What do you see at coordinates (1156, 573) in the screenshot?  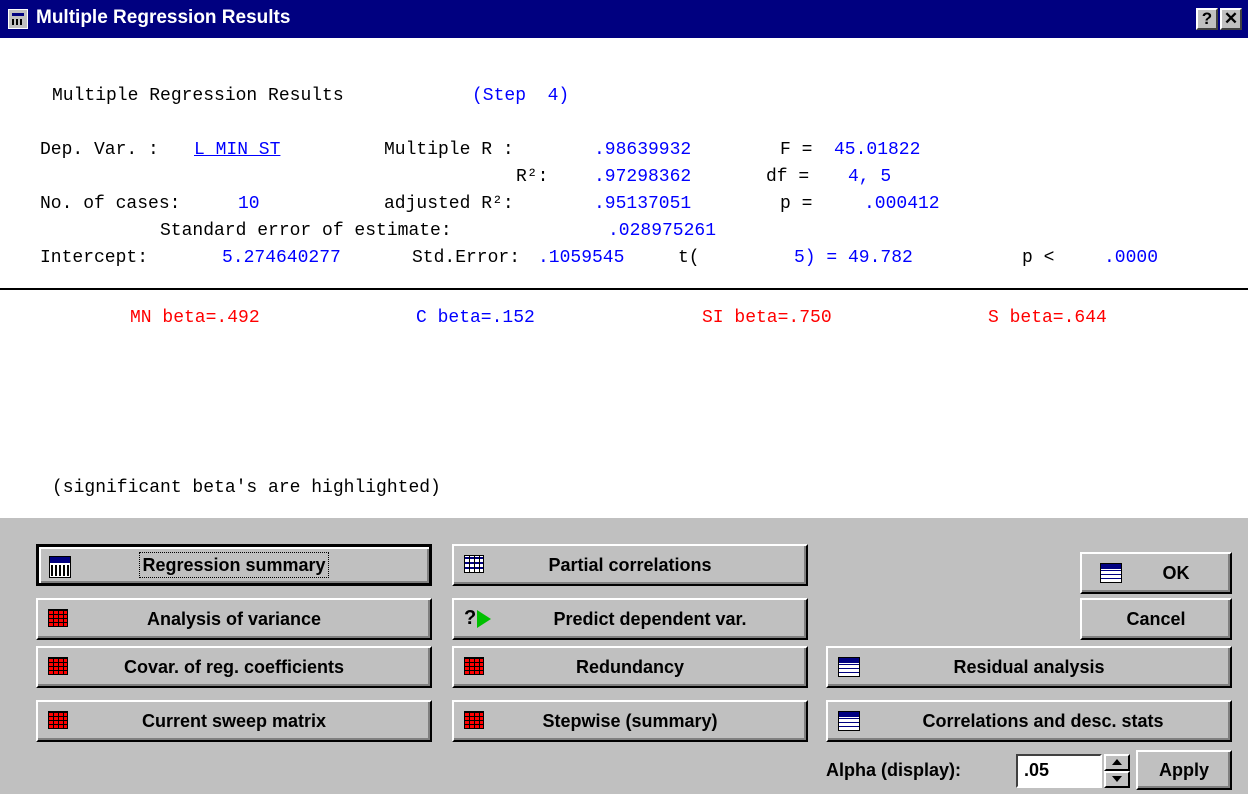 I see `ok-button: OK` at bounding box center [1156, 573].